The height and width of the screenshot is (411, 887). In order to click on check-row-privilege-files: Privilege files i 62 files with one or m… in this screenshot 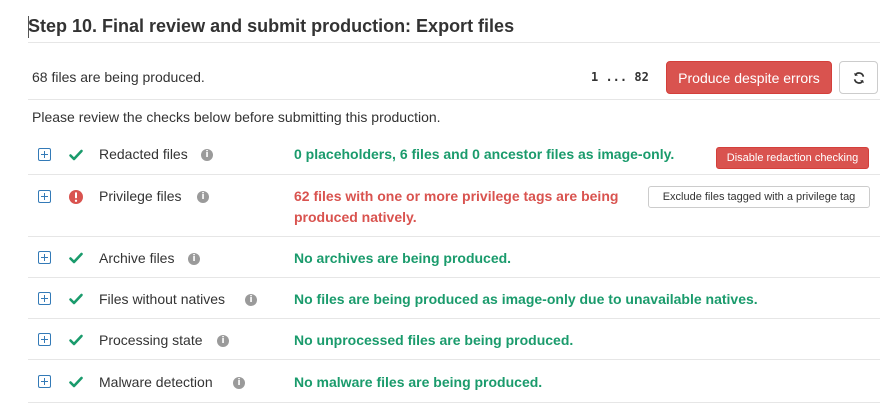, I will do `click(454, 205)`.